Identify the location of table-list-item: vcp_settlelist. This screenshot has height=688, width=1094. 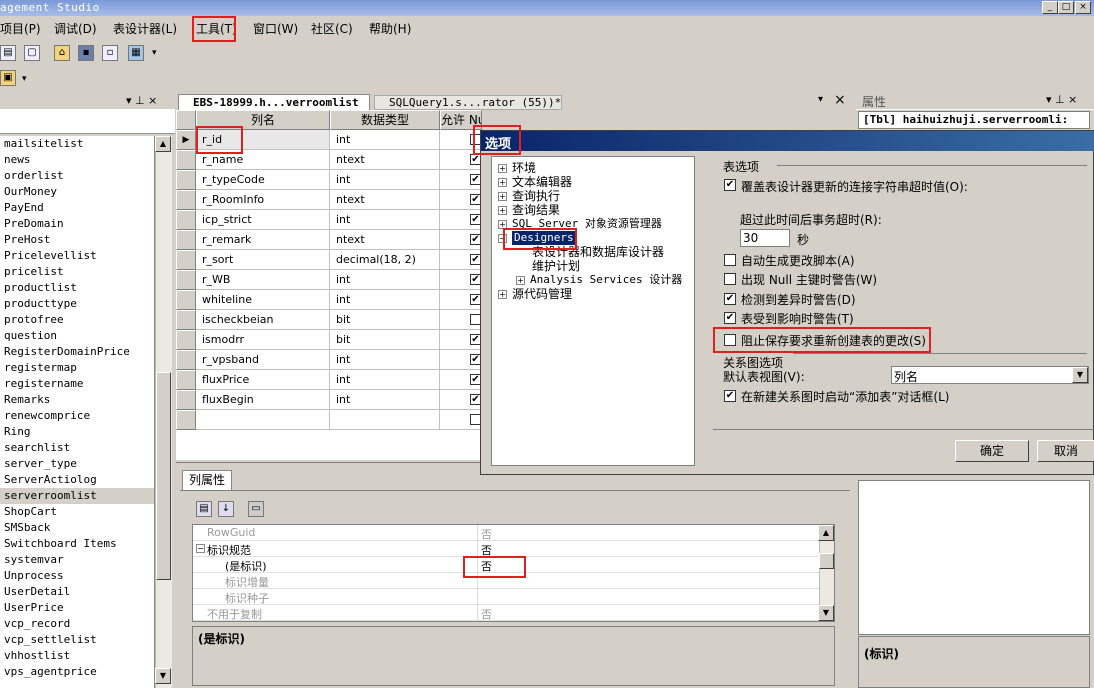
(77, 640).